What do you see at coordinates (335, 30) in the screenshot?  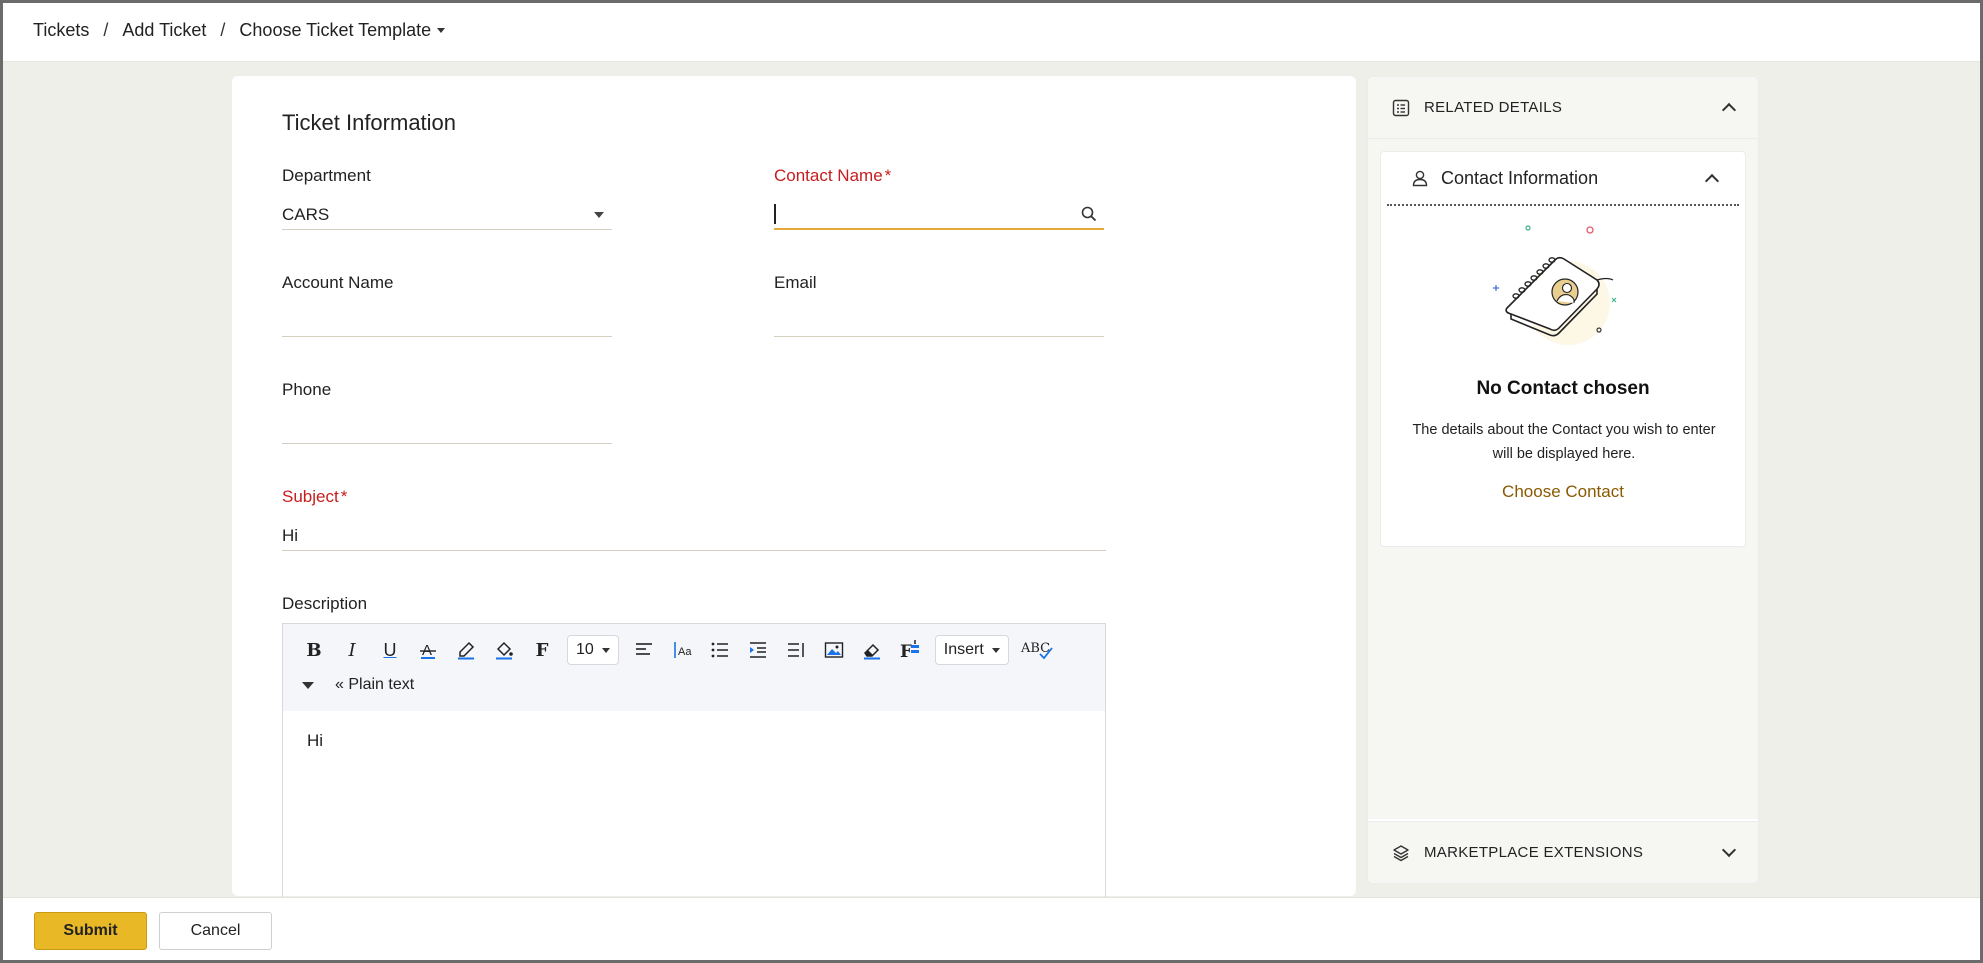 I see `ticket-template-label: Choose Ticket Template` at bounding box center [335, 30].